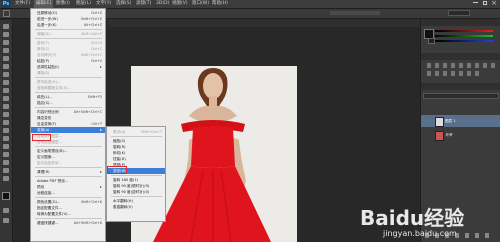 The width and height of the screenshot is (500, 242). I want to click on menu-item-clear: 清除(E), so click(68, 73).